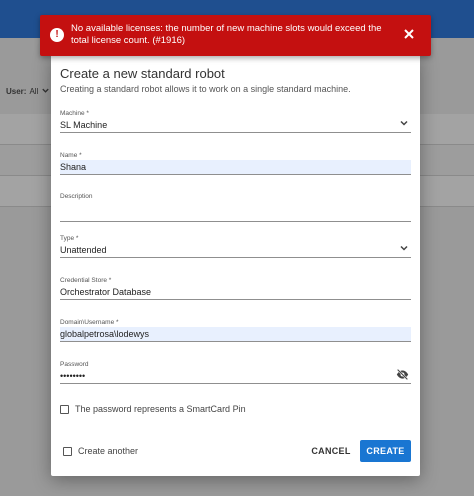 The image size is (474, 496). What do you see at coordinates (235, 376) in the screenshot?
I see `password-input: ••••••••` at bounding box center [235, 376].